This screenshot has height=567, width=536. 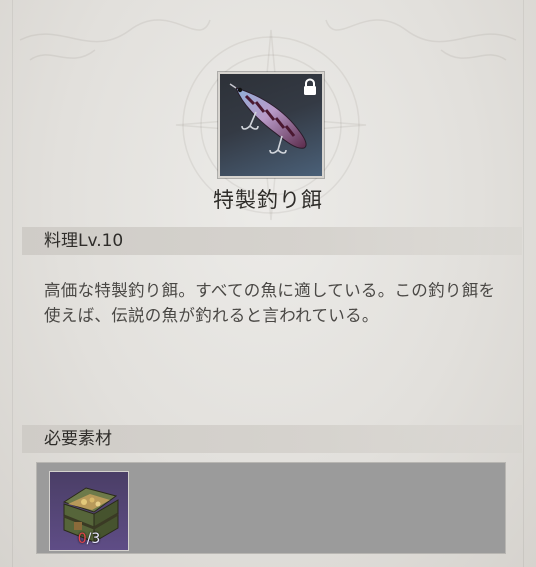 What do you see at coordinates (89, 511) in the screenshot?
I see `material-slot: 0/3` at bounding box center [89, 511].